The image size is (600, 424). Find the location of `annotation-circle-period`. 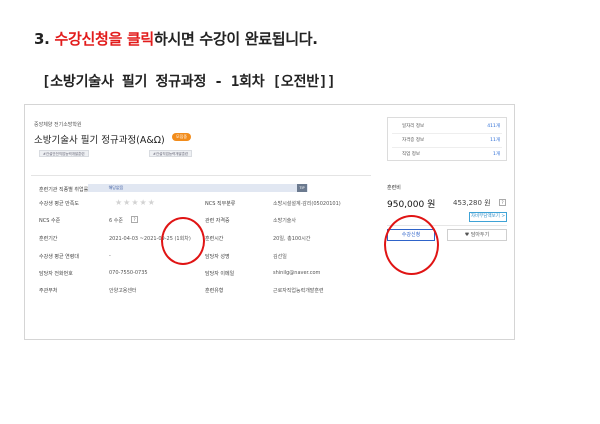

annotation-circle-period is located at coordinates (183, 241).